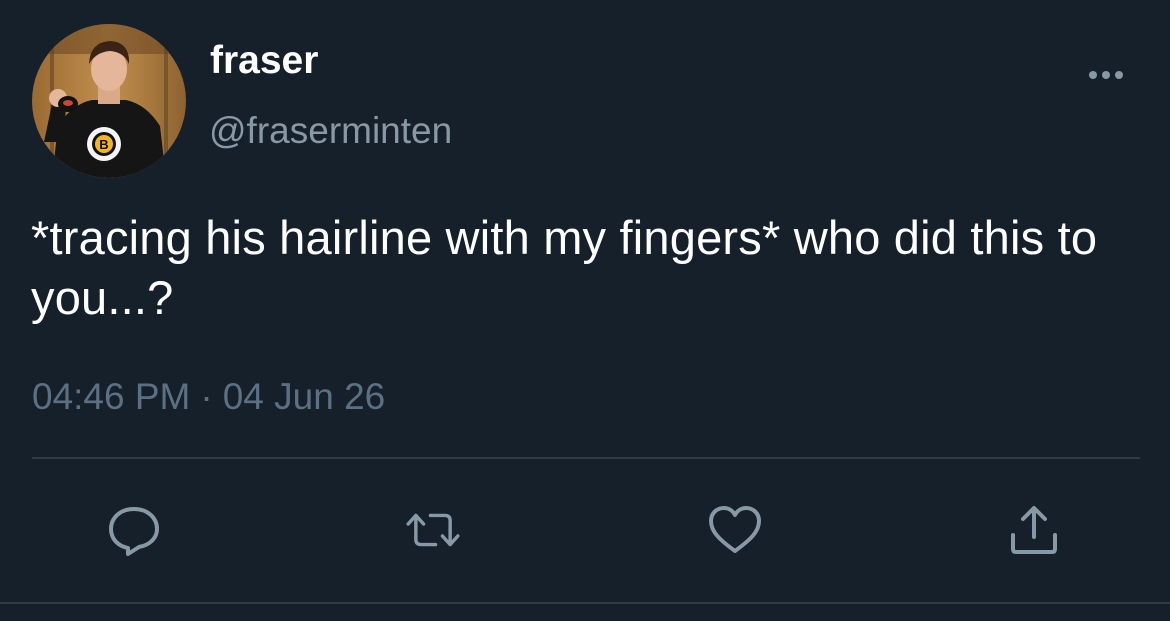  I want to click on retweet-icon, so click(433, 530).